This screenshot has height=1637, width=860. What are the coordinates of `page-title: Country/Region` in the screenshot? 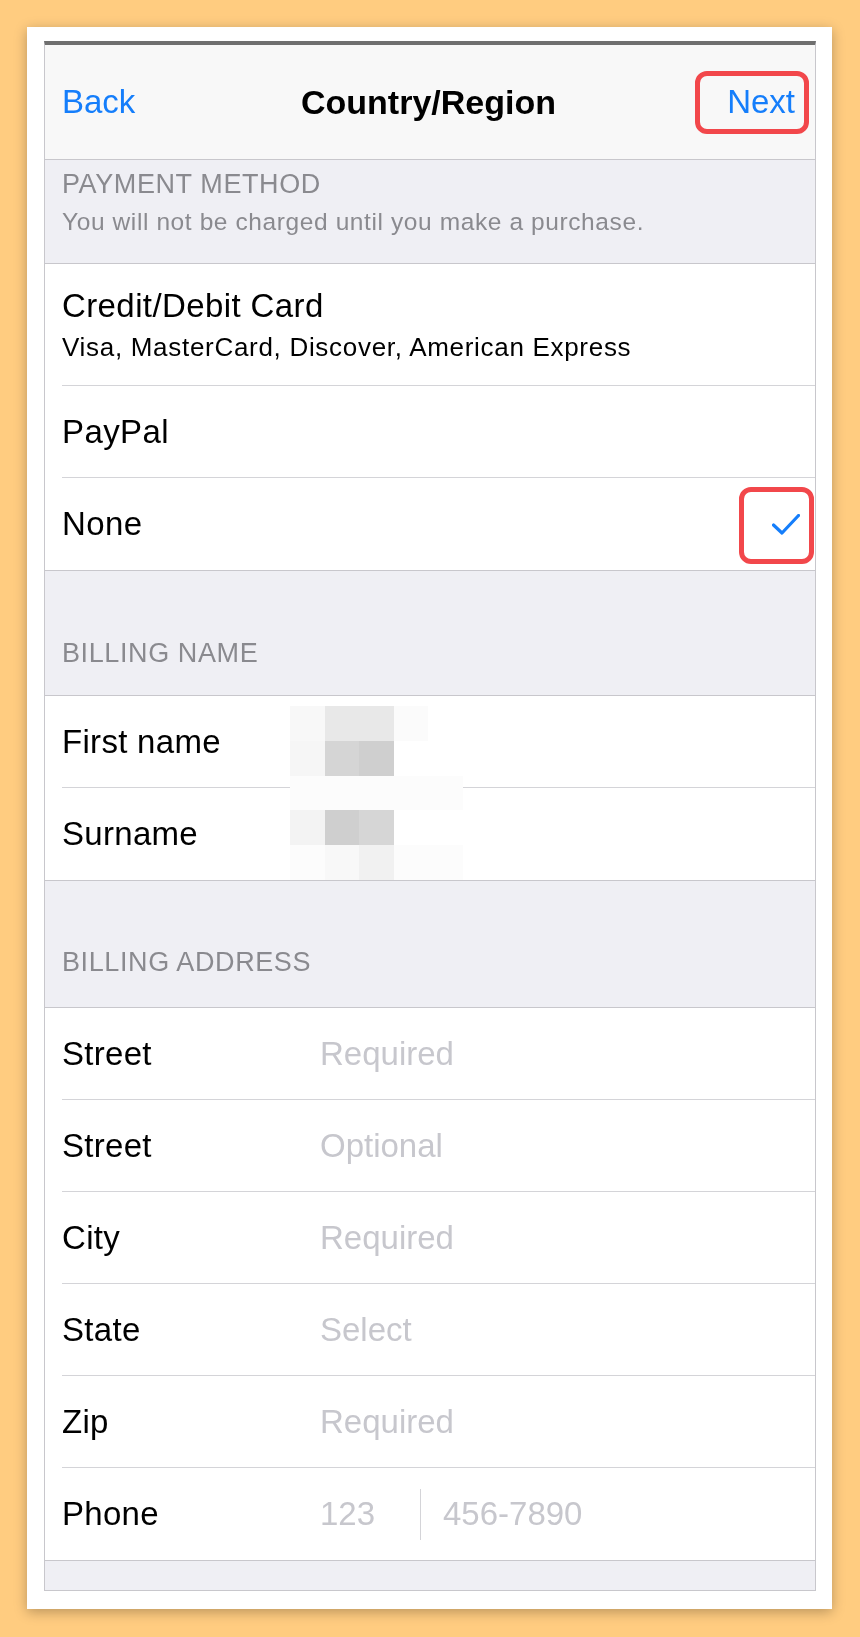 It's located at (428, 102).